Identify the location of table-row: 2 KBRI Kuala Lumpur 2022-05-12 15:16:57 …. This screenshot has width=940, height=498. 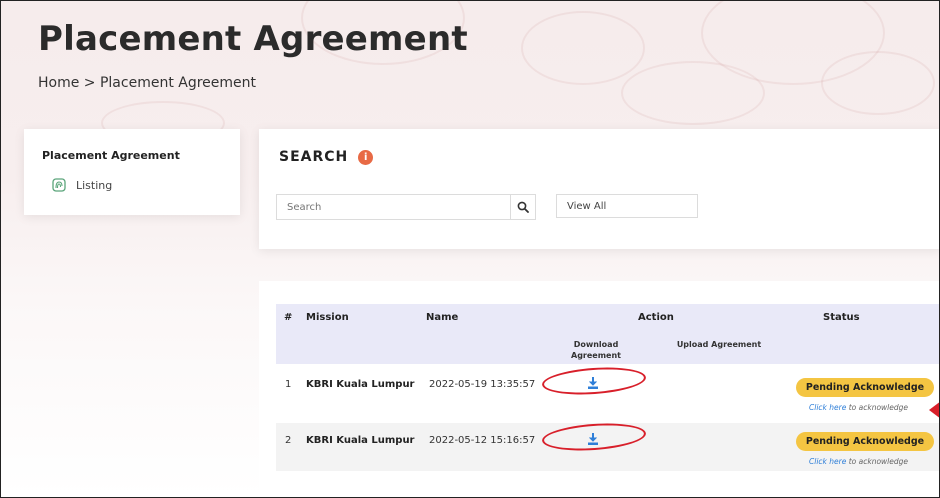
(607, 445).